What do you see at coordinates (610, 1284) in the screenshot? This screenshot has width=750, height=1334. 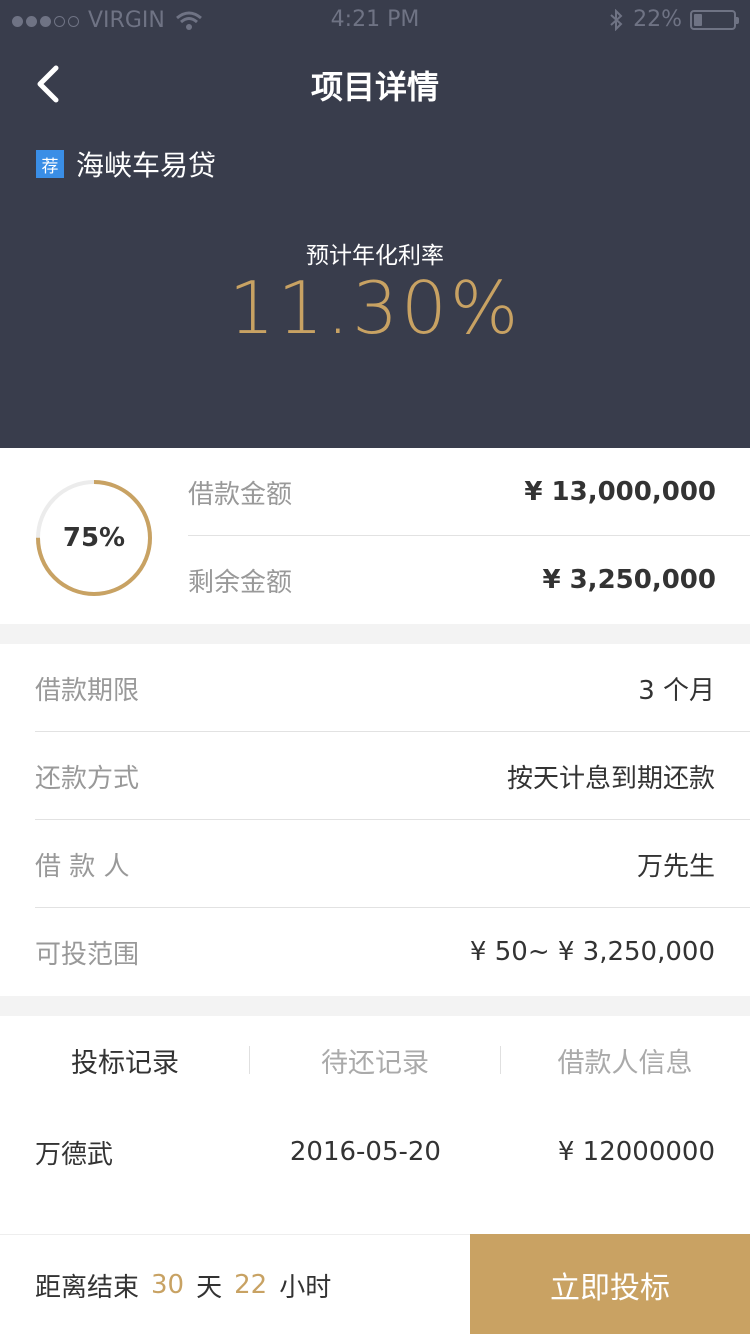 I see `invest-now-button: 立即投标` at bounding box center [610, 1284].